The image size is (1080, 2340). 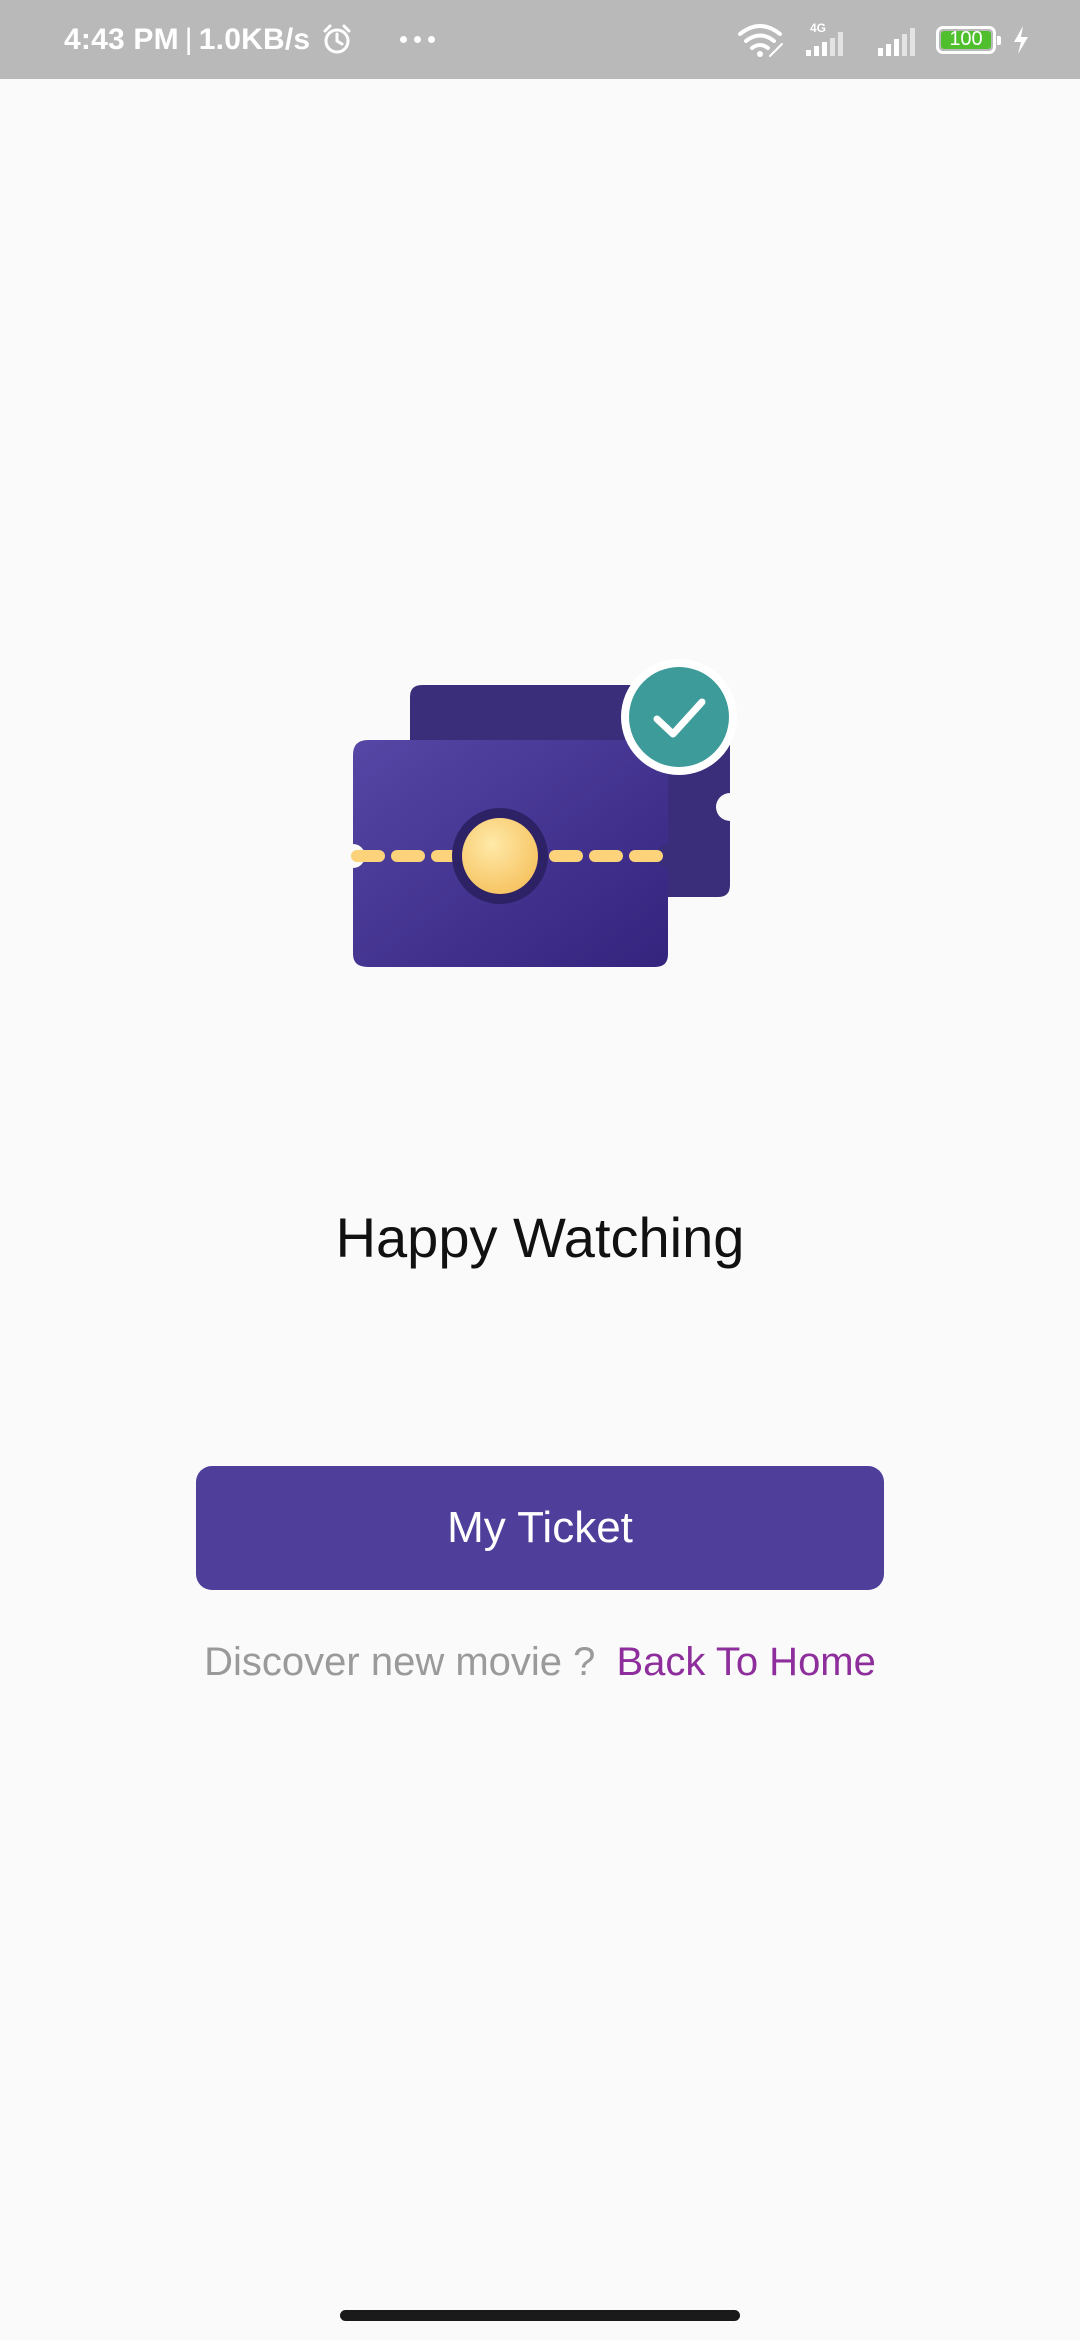 What do you see at coordinates (824, 38) in the screenshot?
I see `signal-icon: 4G` at bounding box center [824, 38].